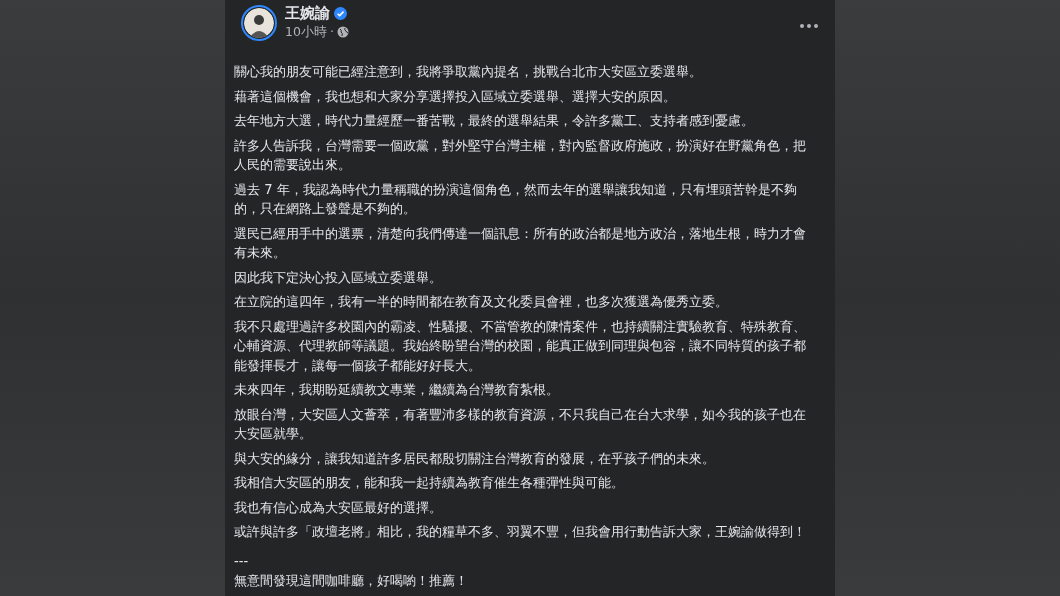  Describe the element at coordinates (468, 72) in the screenshot. I see `post-paragraph: 關心我的朋友可能已經注意到，我將爭取黨內提名，挑戰台北市大安區立委選舉。` at that location.